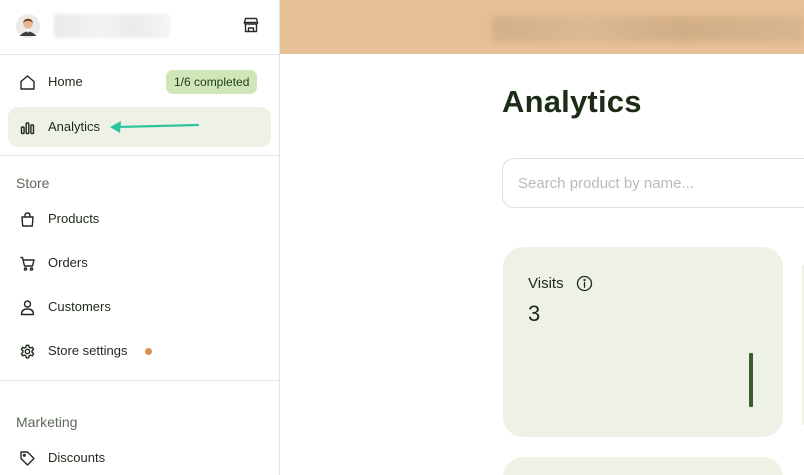  I want to click on sparkline-bar, so click(751, 380).